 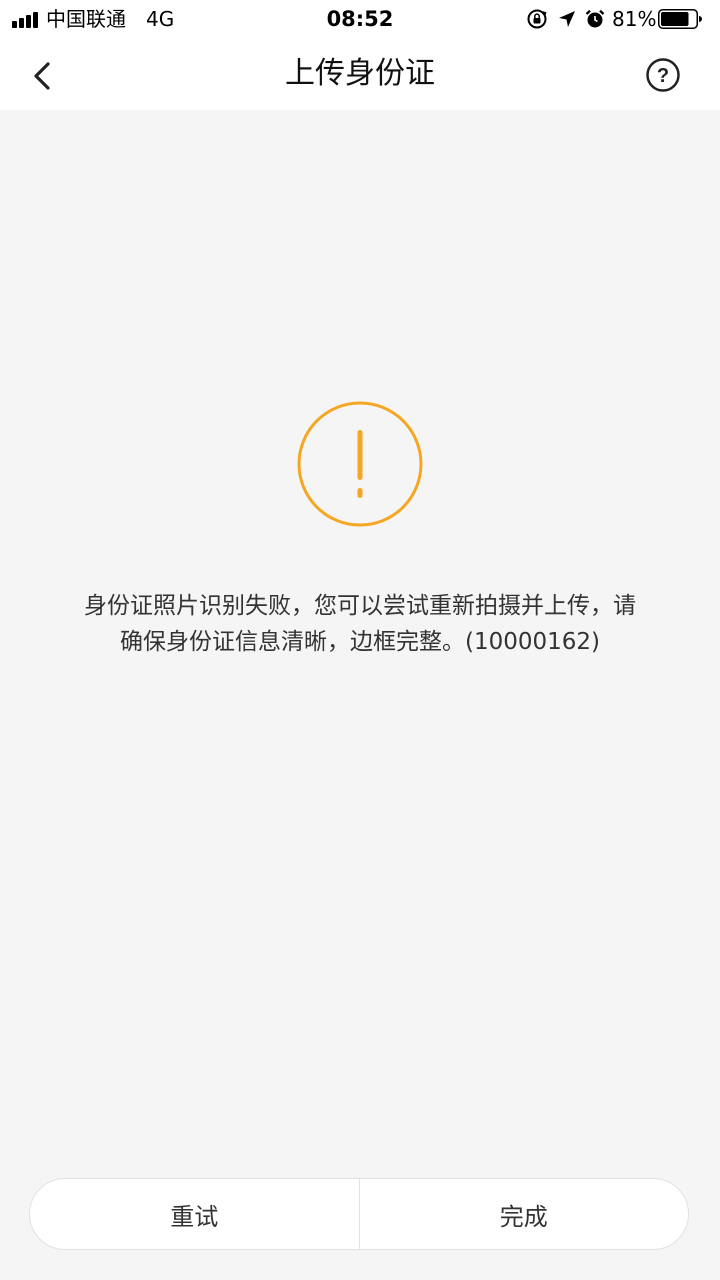 I want to click on help-button: ?, so click(x=663, y=75).